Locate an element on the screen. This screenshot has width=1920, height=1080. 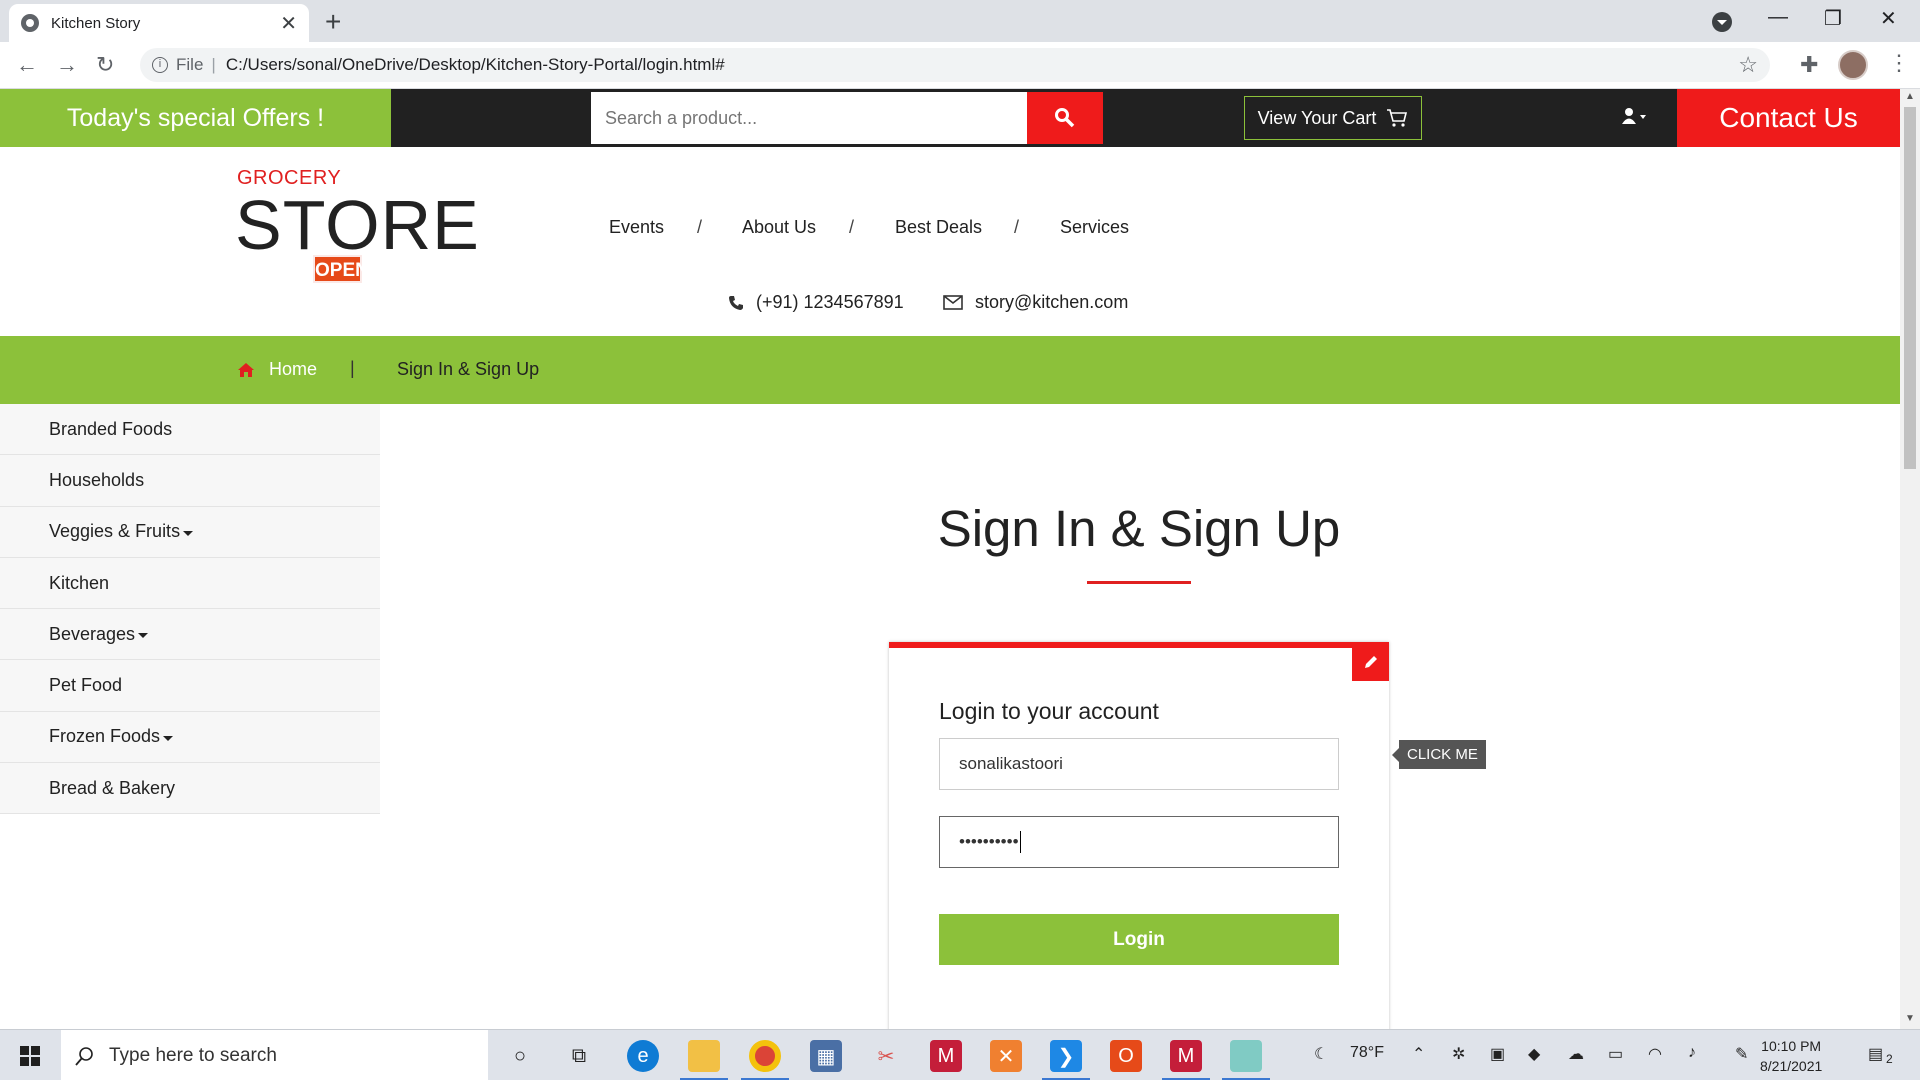
home-icon is located at coordinates (246, 369).